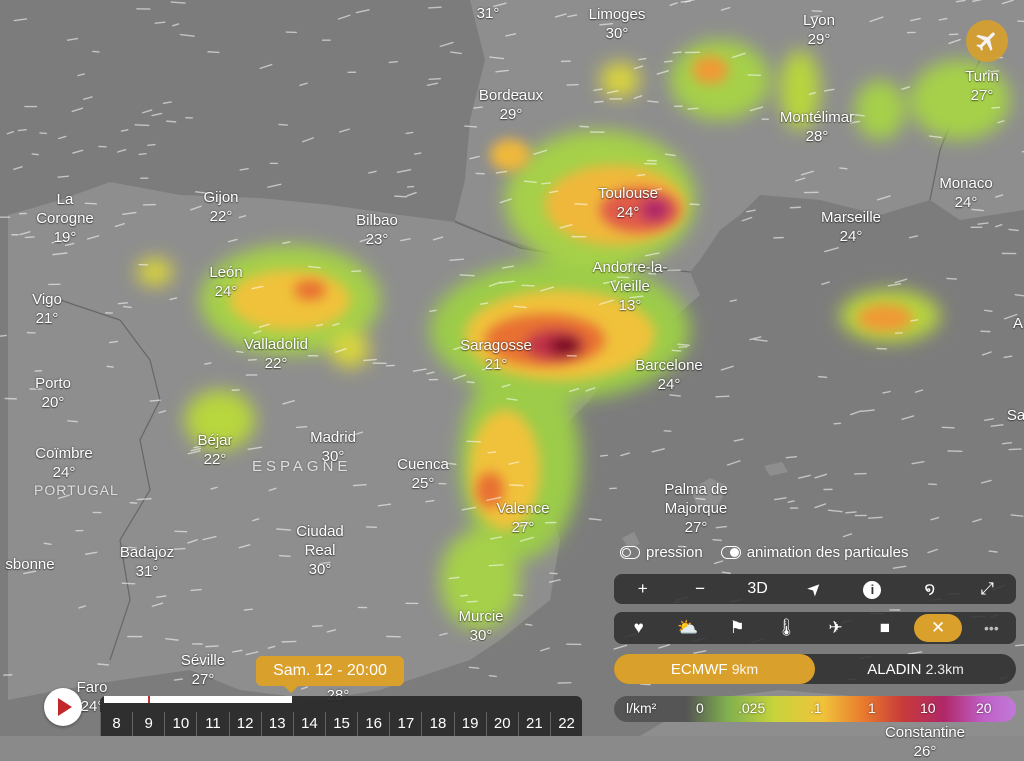 This screenshot has height=761, width=1024. Describe the element at coordinates (987, 589) in the screenshot. I see `fullscreen-button: ⤢` at that location.